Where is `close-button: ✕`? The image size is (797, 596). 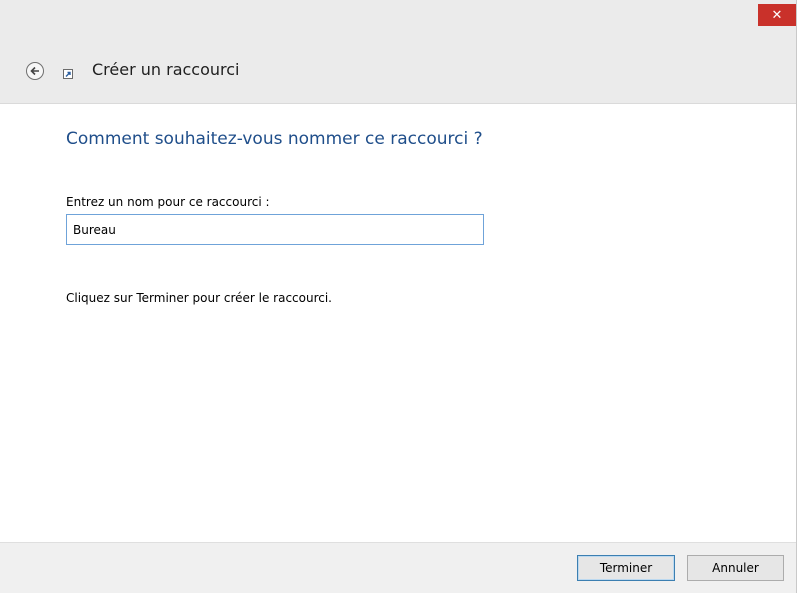 close-button: ✕ is located at coordinates (777, 15).